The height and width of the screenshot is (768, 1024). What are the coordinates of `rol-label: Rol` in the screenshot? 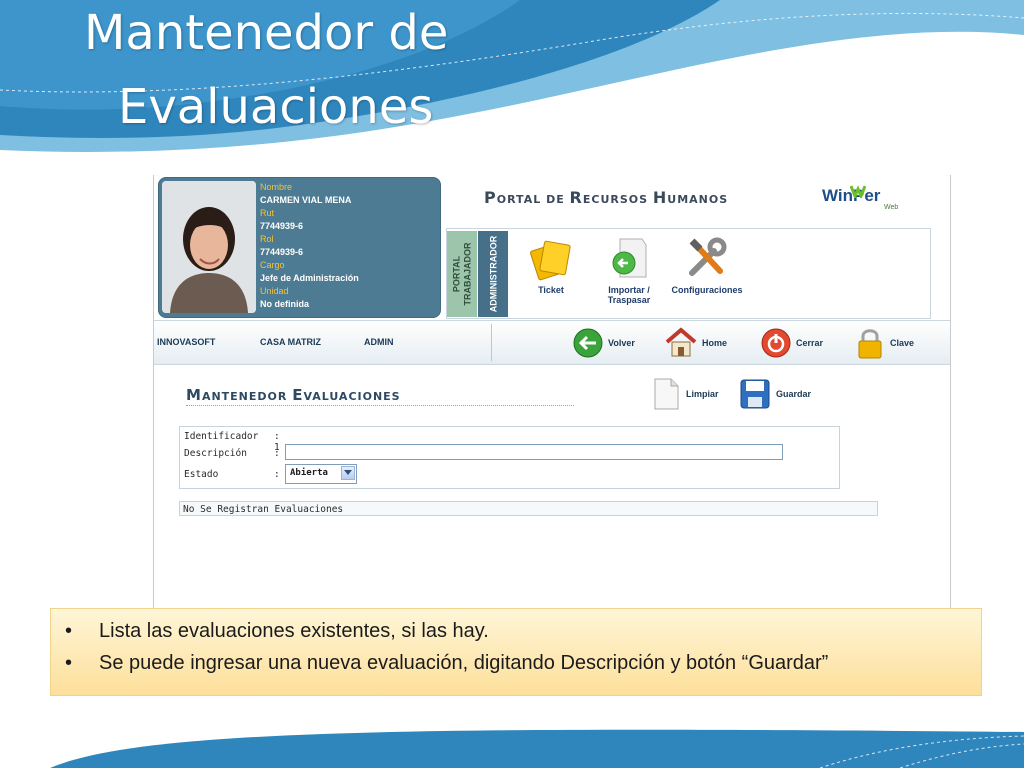 It's located at (267, 239).